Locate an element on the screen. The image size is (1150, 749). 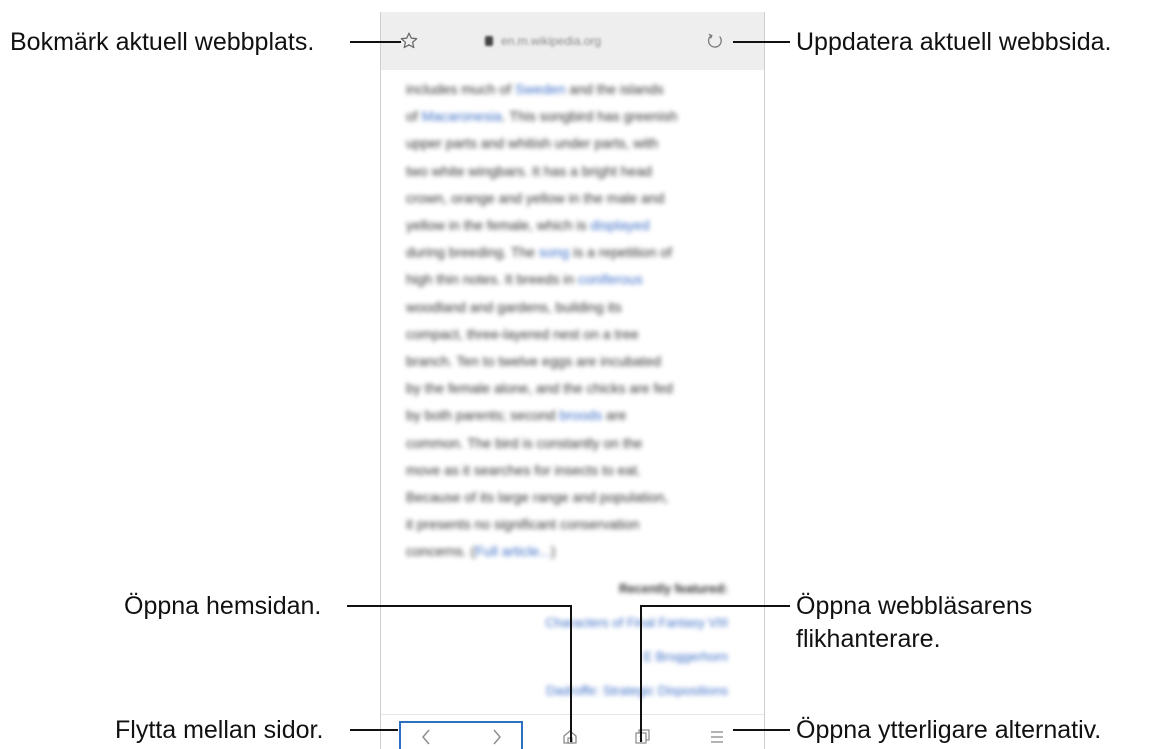
url-field: en.m.wikipedia.org is located at coordinates (543, 41).